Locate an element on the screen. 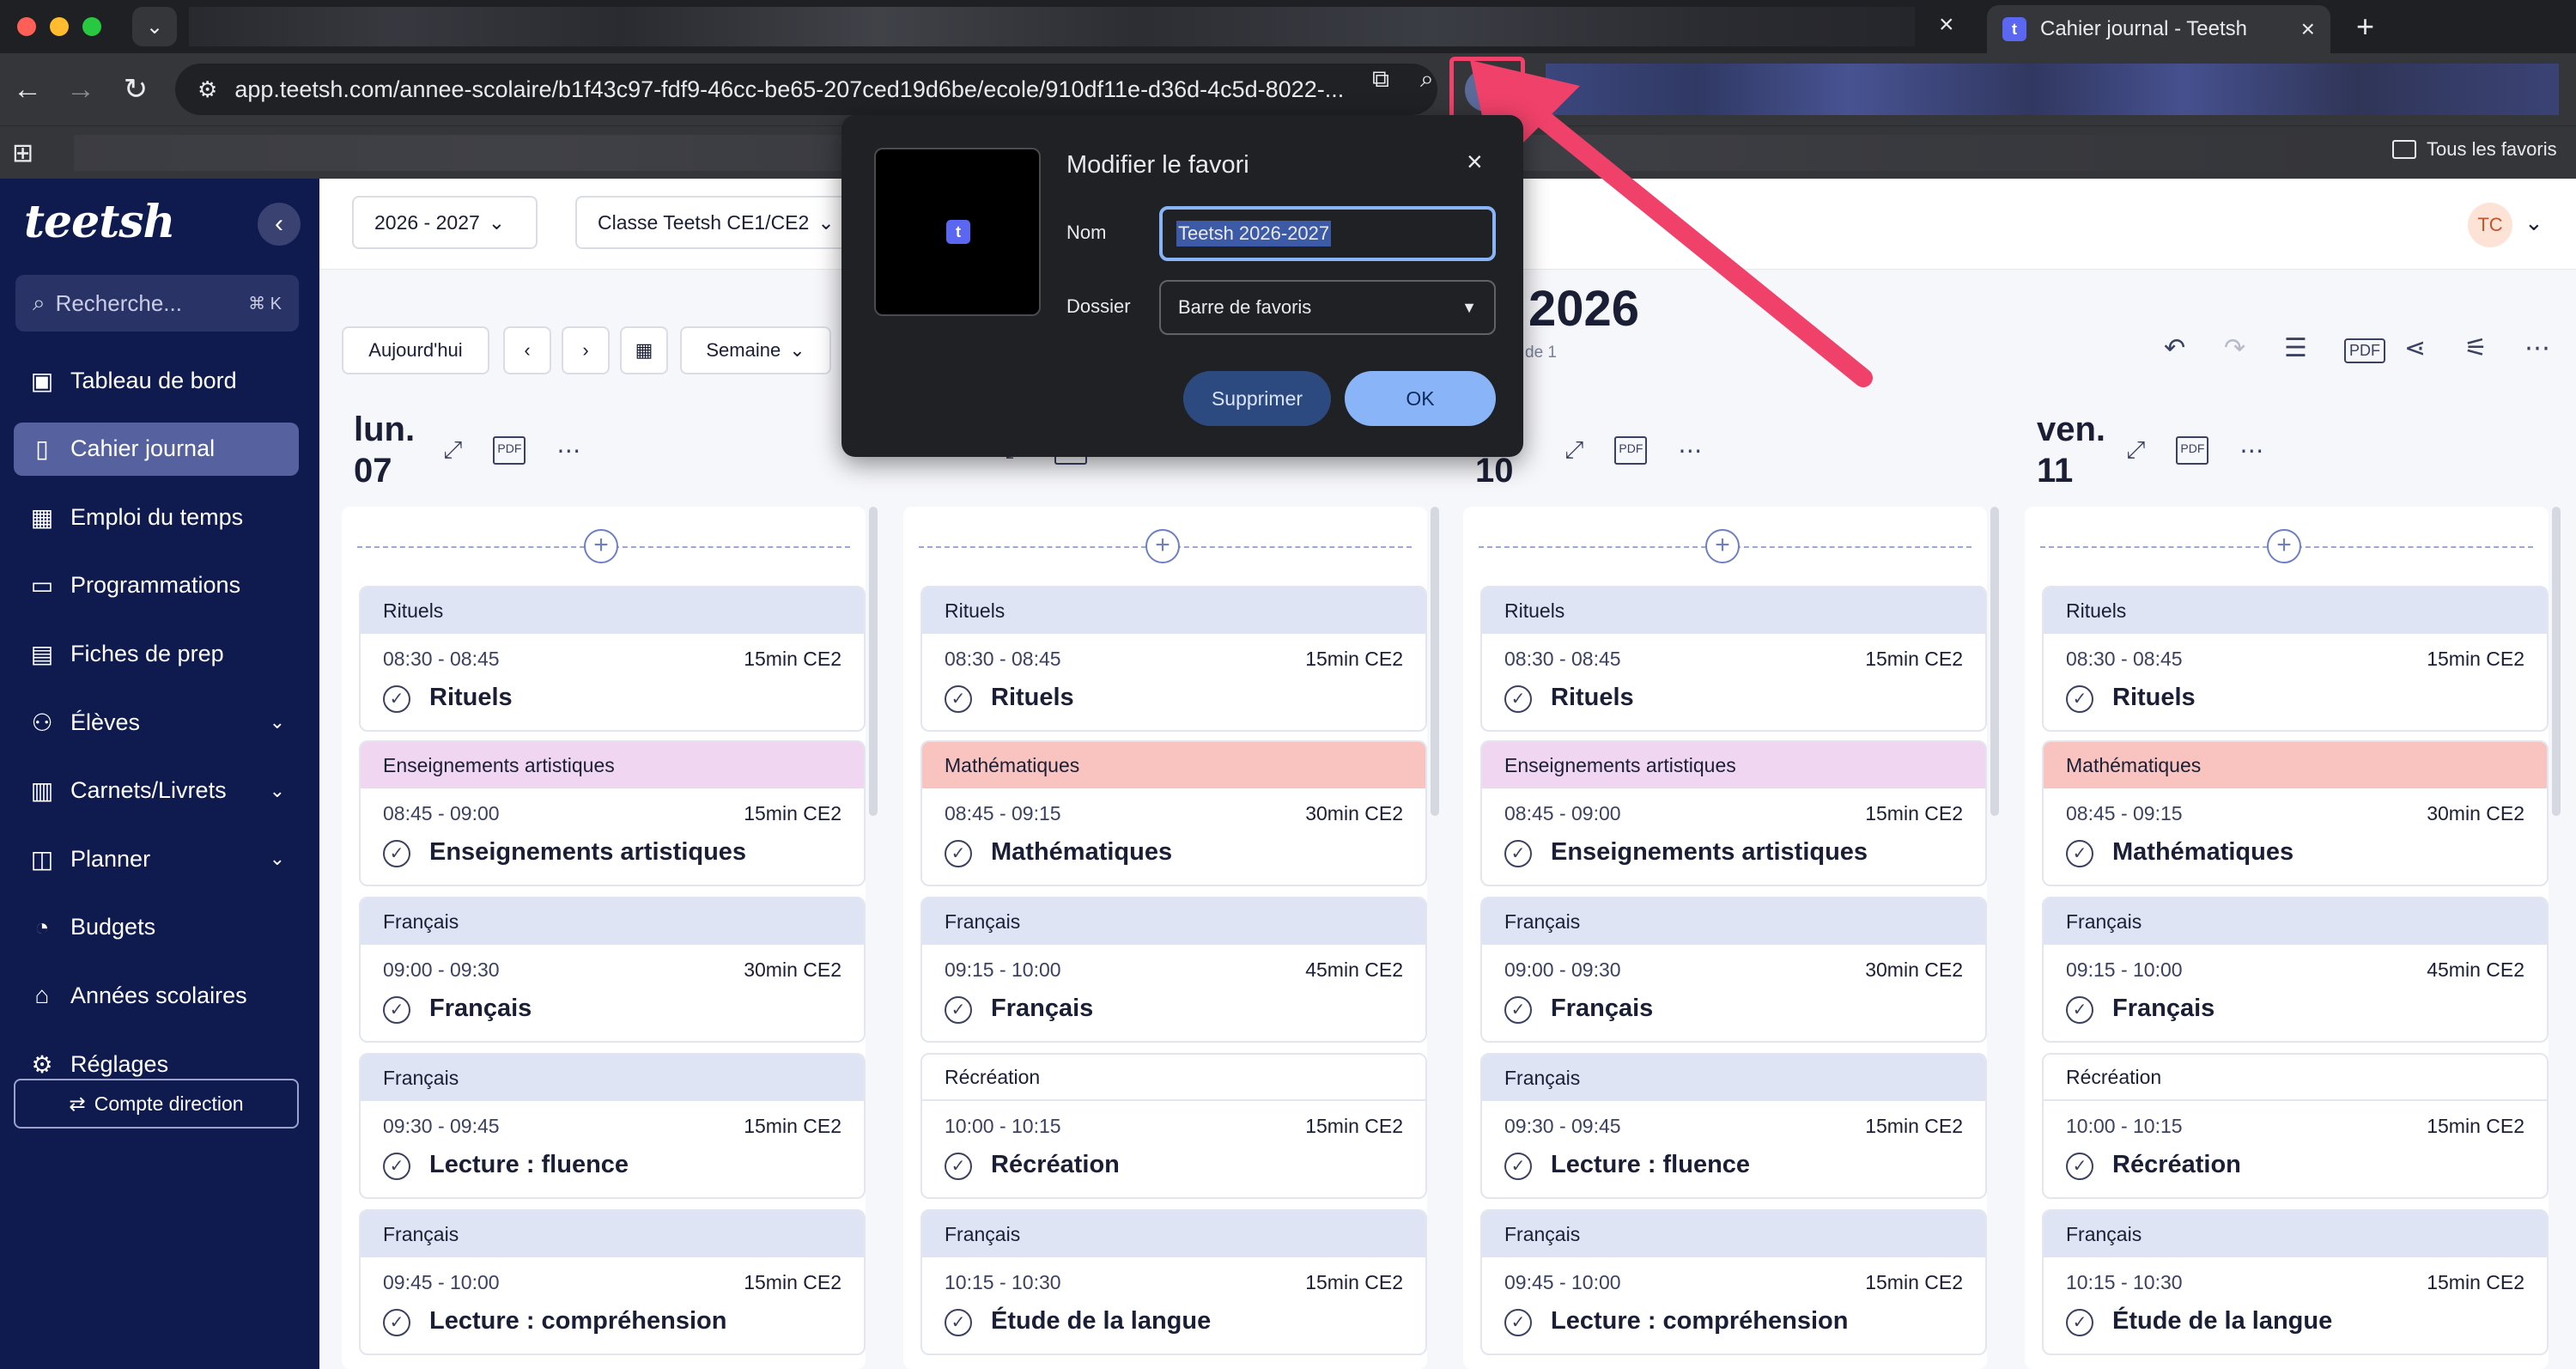  sidebar-item-planner: ◫ Planner ⌄ is located at coordinates (156, 859).